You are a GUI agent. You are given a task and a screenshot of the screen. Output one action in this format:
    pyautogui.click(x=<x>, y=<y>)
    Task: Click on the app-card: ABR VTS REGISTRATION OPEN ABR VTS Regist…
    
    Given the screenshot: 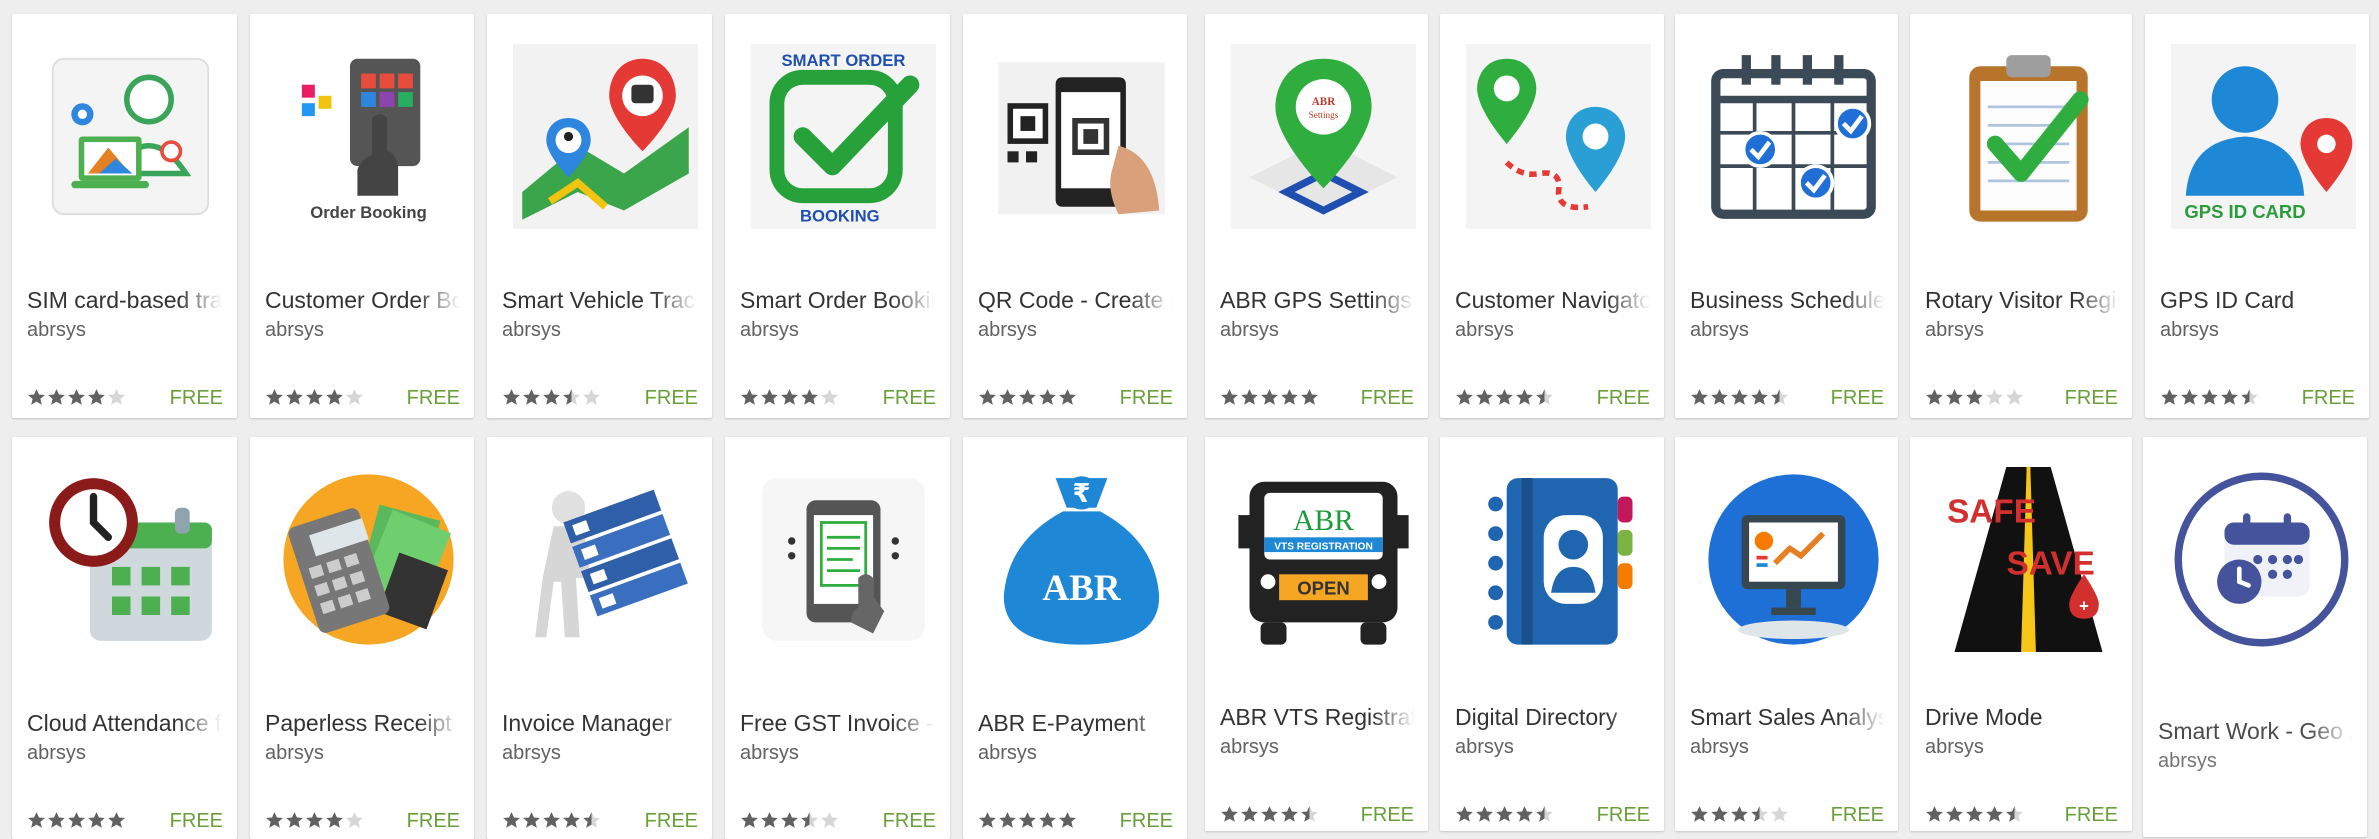 What is the action you would take?
    pyautogui.click(x=1316, y=634)
    